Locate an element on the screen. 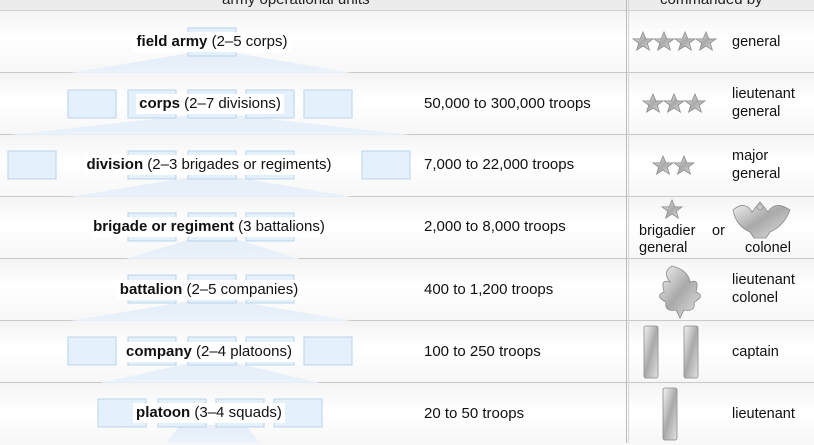 This screenshot has height=445, width=814. two-stars-icon is located at coordinates (673, 165).